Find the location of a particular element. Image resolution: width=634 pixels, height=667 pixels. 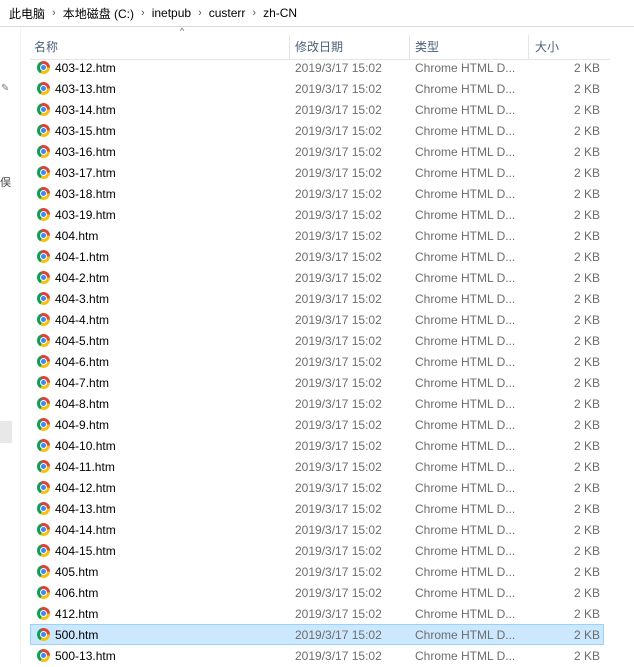

column-header-name: 名称 is located at coordinates (162, 47).